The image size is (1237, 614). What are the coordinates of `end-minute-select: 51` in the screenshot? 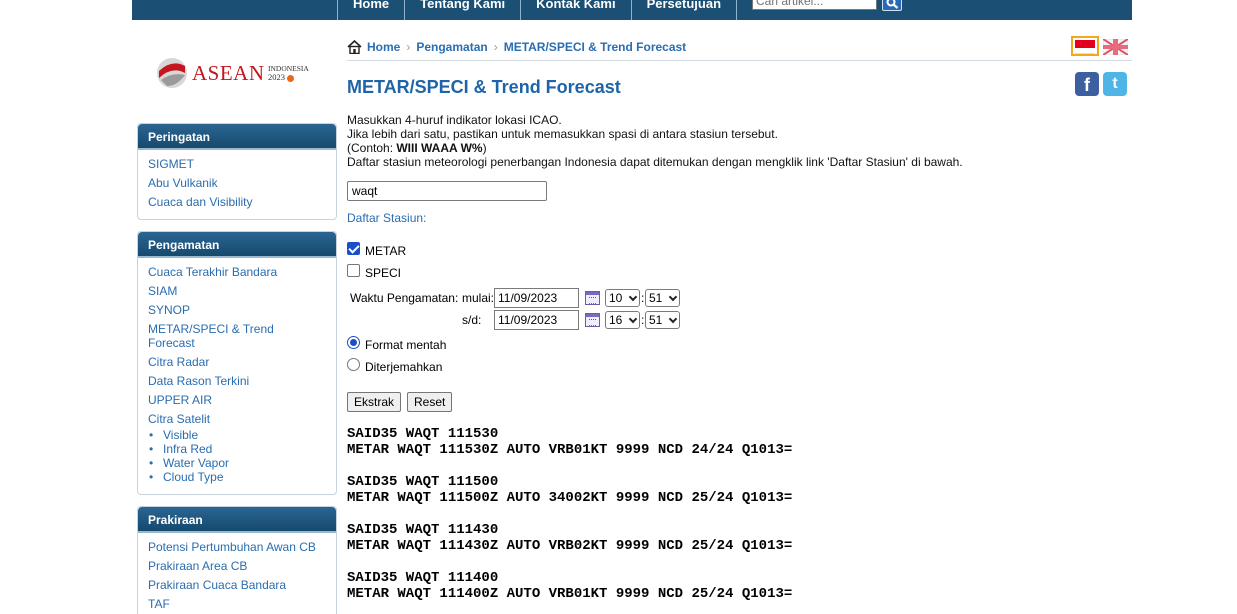 It's located at (662, 320).